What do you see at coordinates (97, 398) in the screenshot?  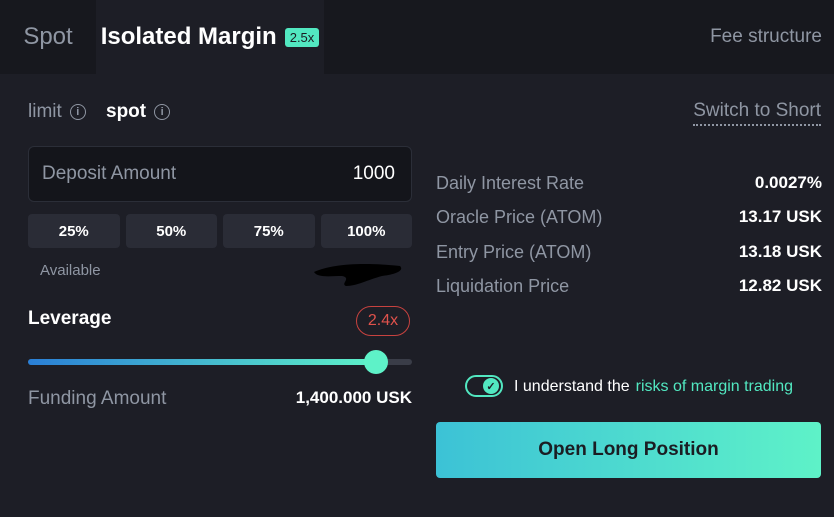 I see `funding-amount-label: Funding Amount` at bounding box center [97, 398].